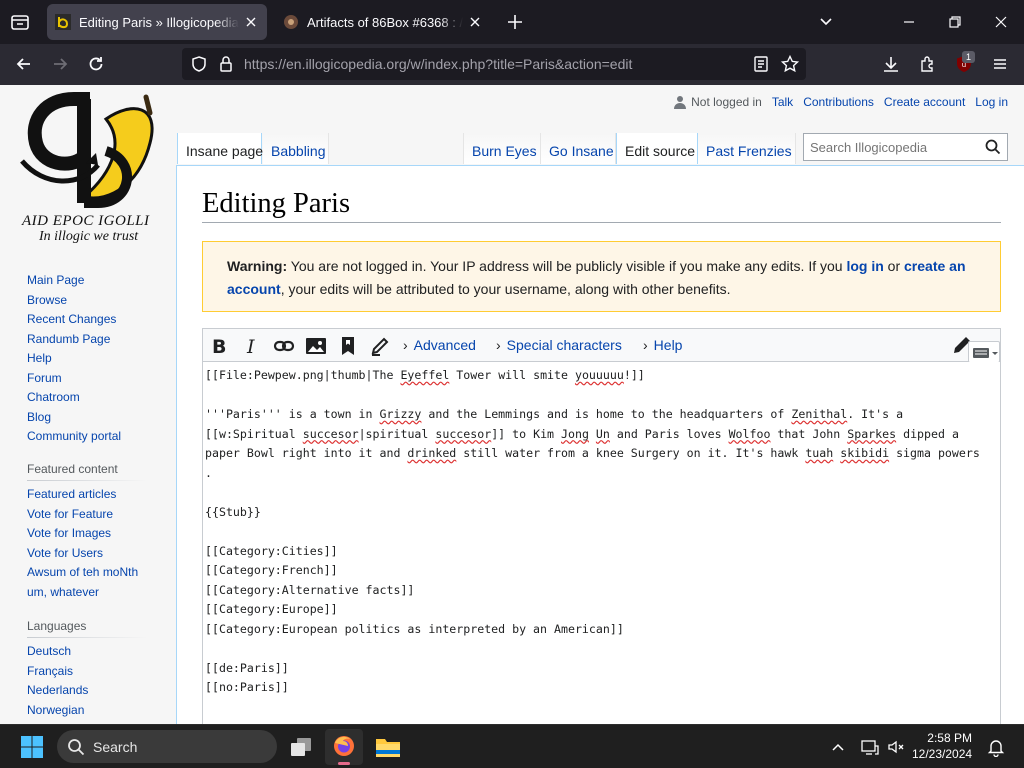 The height and width of the screenshot is (768, 1024). What do you see at coordinates (74, 418) in the screenshot?
I see `sidebar-link-blog: Blog` at bounding box center [74, 418].